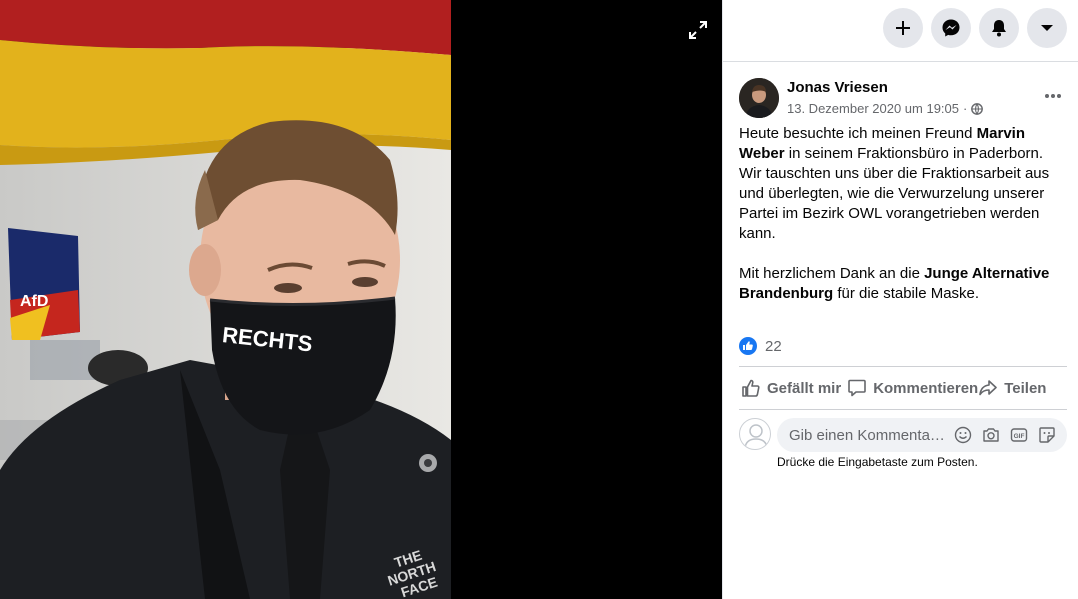 The height and width of the screenshot is (599, 1078). I want to click on create-button, so click(903, 28).